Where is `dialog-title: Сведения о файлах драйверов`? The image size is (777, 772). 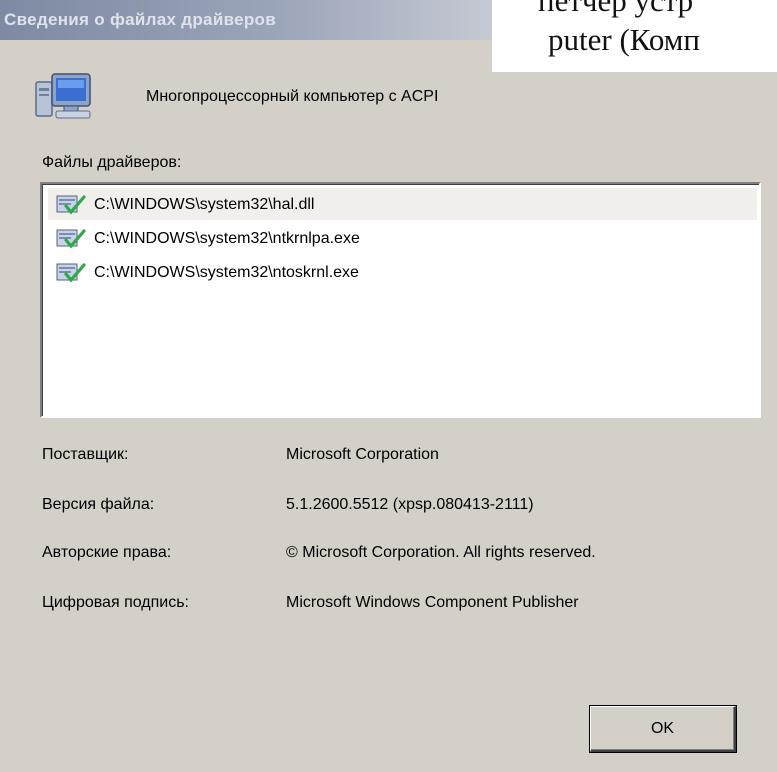 dialog-title: Сведения о файлах драйверов is located at coordinates (140, 19).